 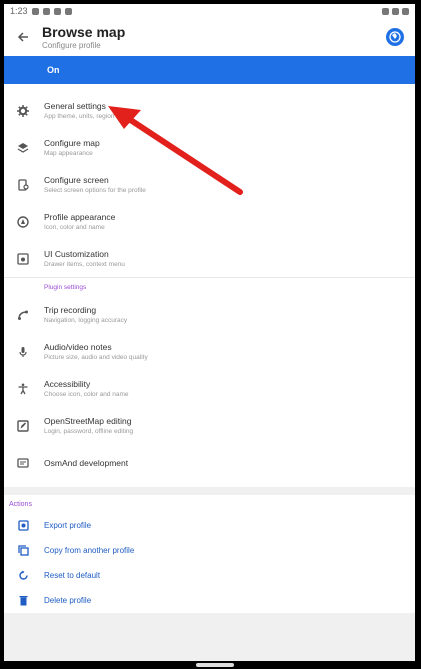 I want to click on copy-profile-button: Copy from another profile, so click(x=209, y=550).